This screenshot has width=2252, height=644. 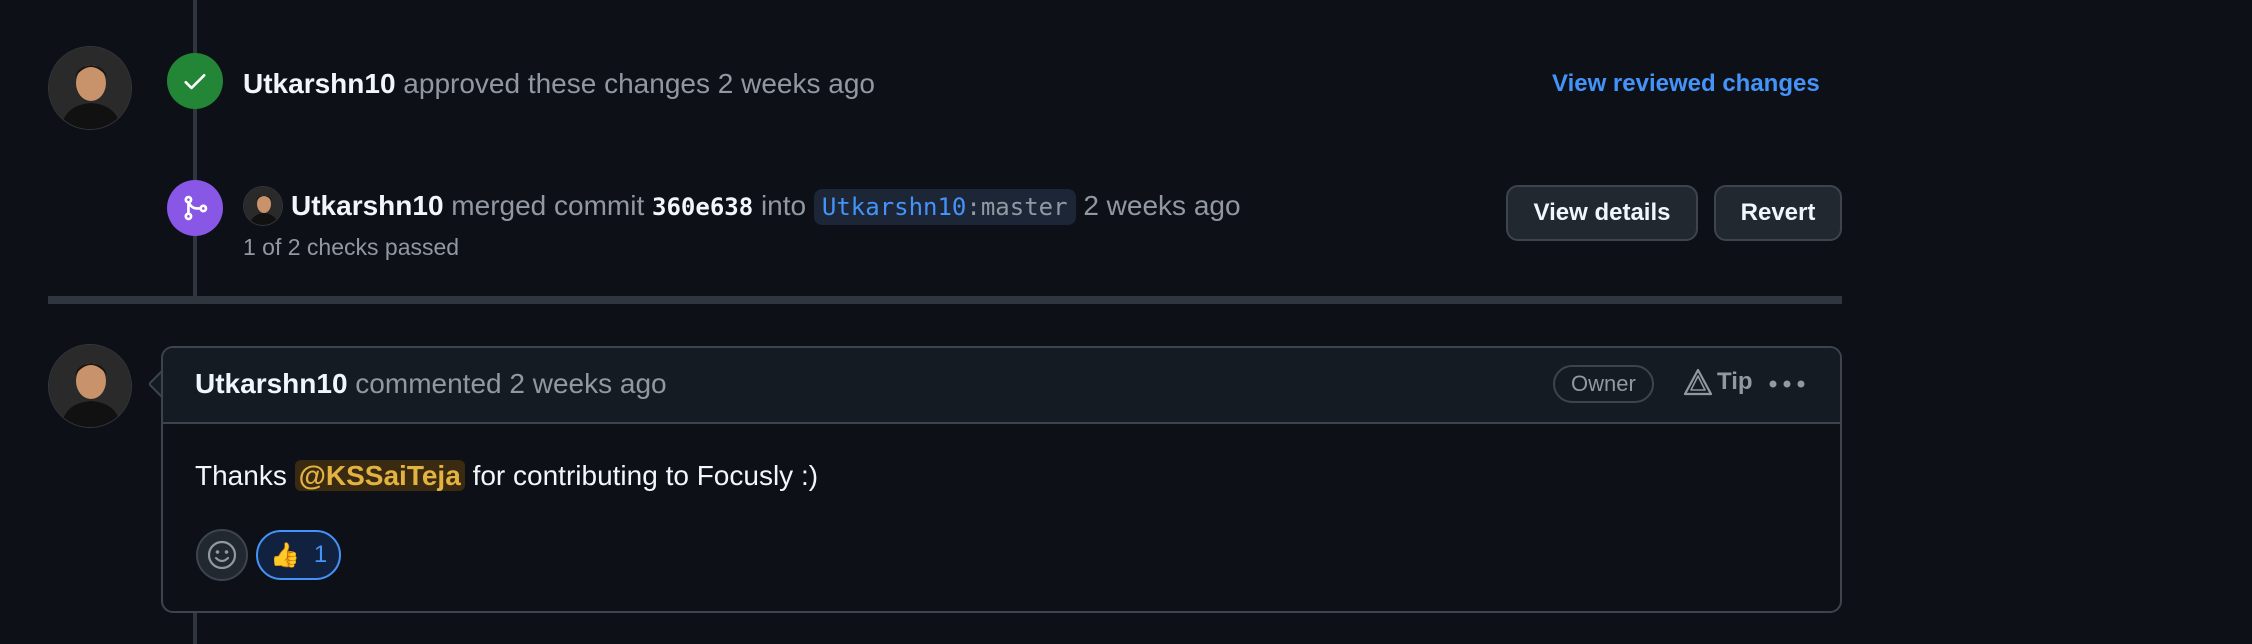 I want to click on thumbs-up-icon: 👍, so click(x=285, y=555).